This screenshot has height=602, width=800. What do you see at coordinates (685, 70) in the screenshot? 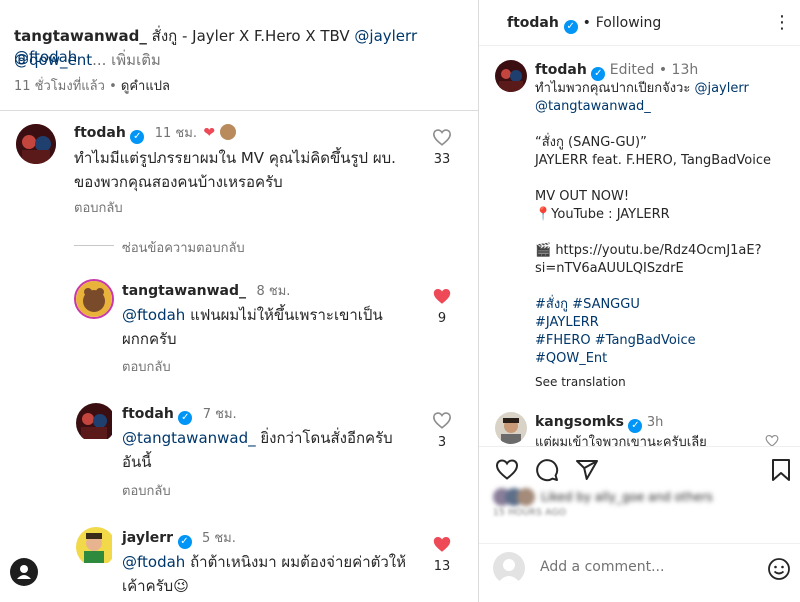
I see `post-time: 13h` at bounding box center [685, 70].